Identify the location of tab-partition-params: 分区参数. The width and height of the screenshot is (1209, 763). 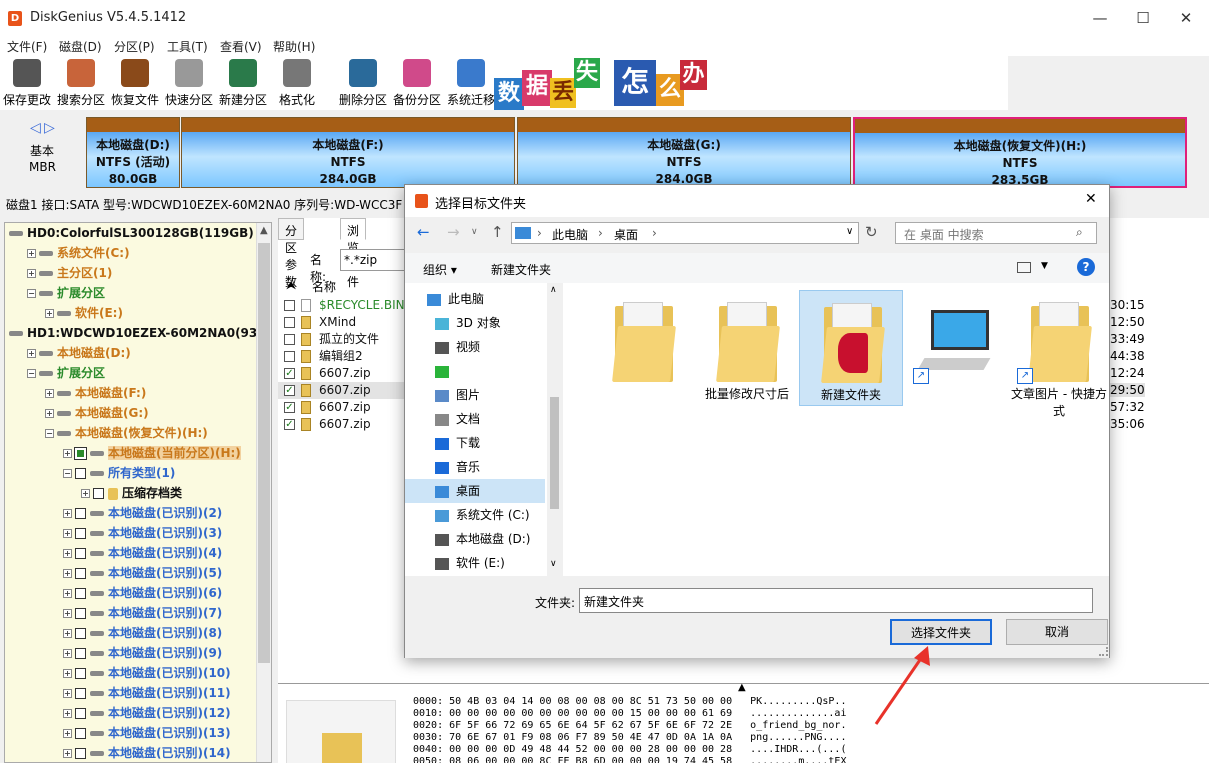
(291, 253).